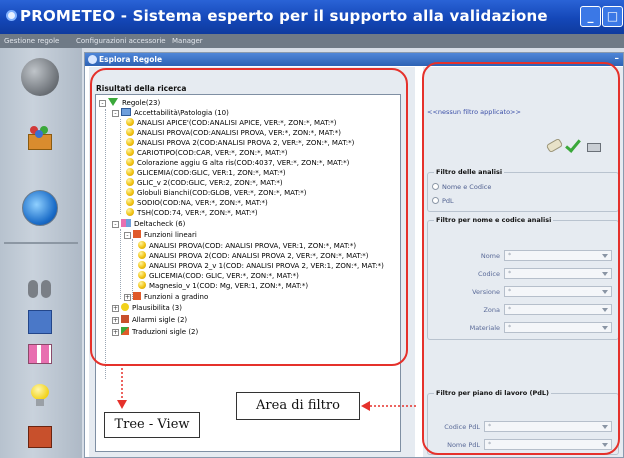  I want to click on tree-leaf: GLICEMIA(COD:GLIC, VER:1, ZON:*, MAT:*), so click(206, 173).